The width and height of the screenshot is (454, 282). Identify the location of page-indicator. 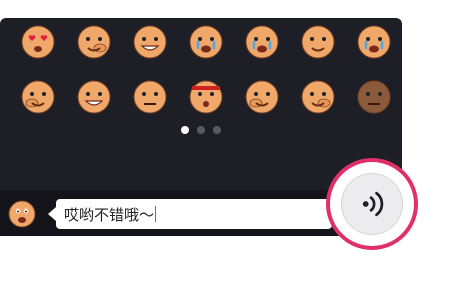
(201, 130).